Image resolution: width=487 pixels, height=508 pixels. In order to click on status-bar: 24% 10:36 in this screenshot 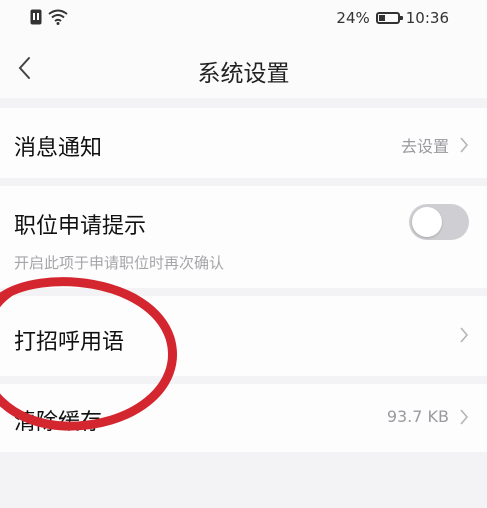, I will do `click(243, 19)`.